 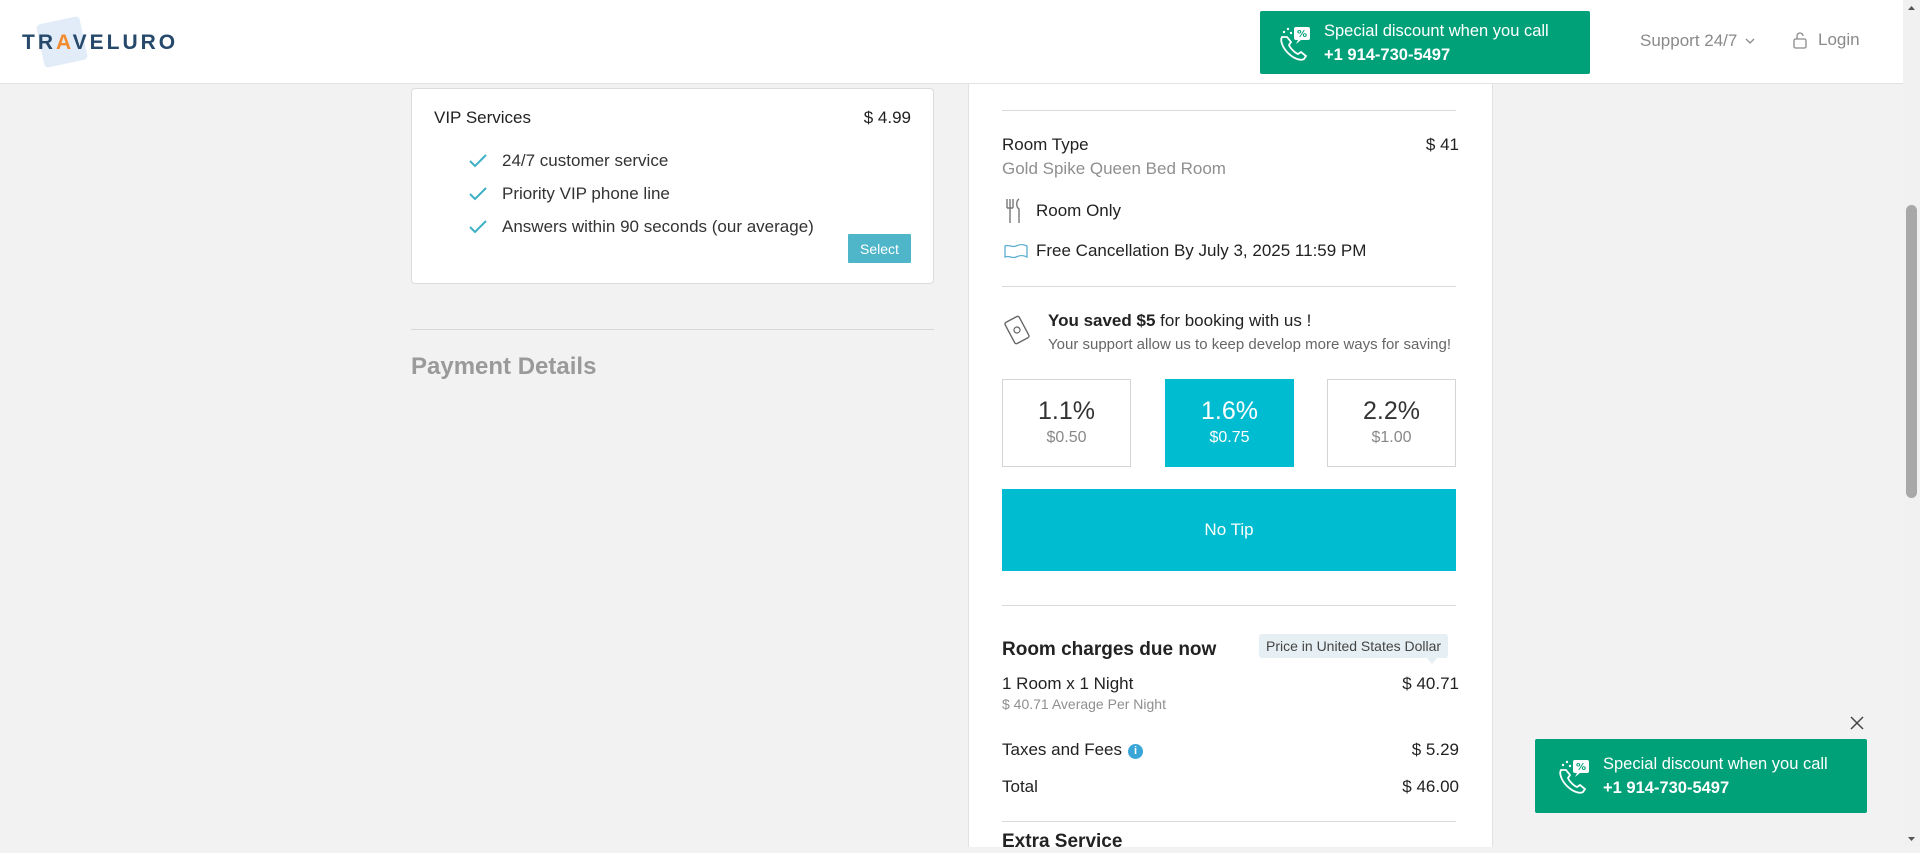 What do you see at coordinates (1079, 210) in the screenshot?
I see `meal-plan: Room Only` at bounding box center [1079, 210].